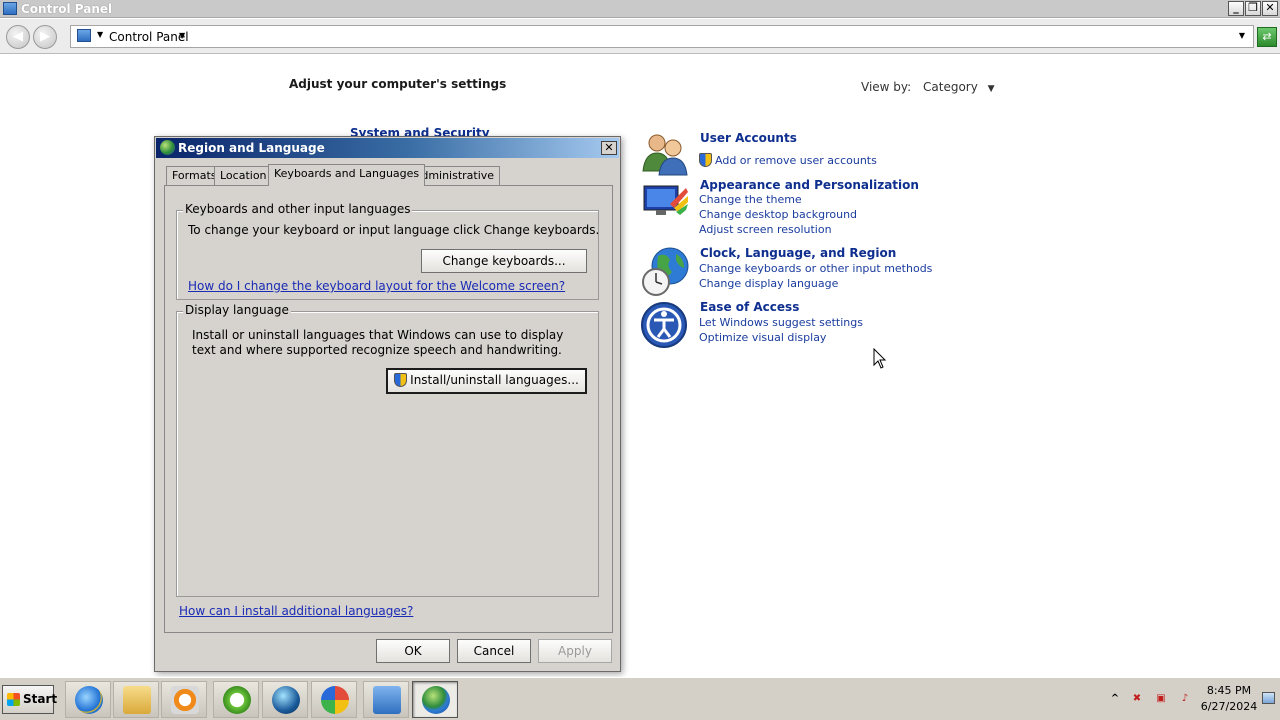 The image size is (1280, 720). Describe the element at coordinates (67, 9) in the screenshot. I see `window-title: Control Panel` at that location.